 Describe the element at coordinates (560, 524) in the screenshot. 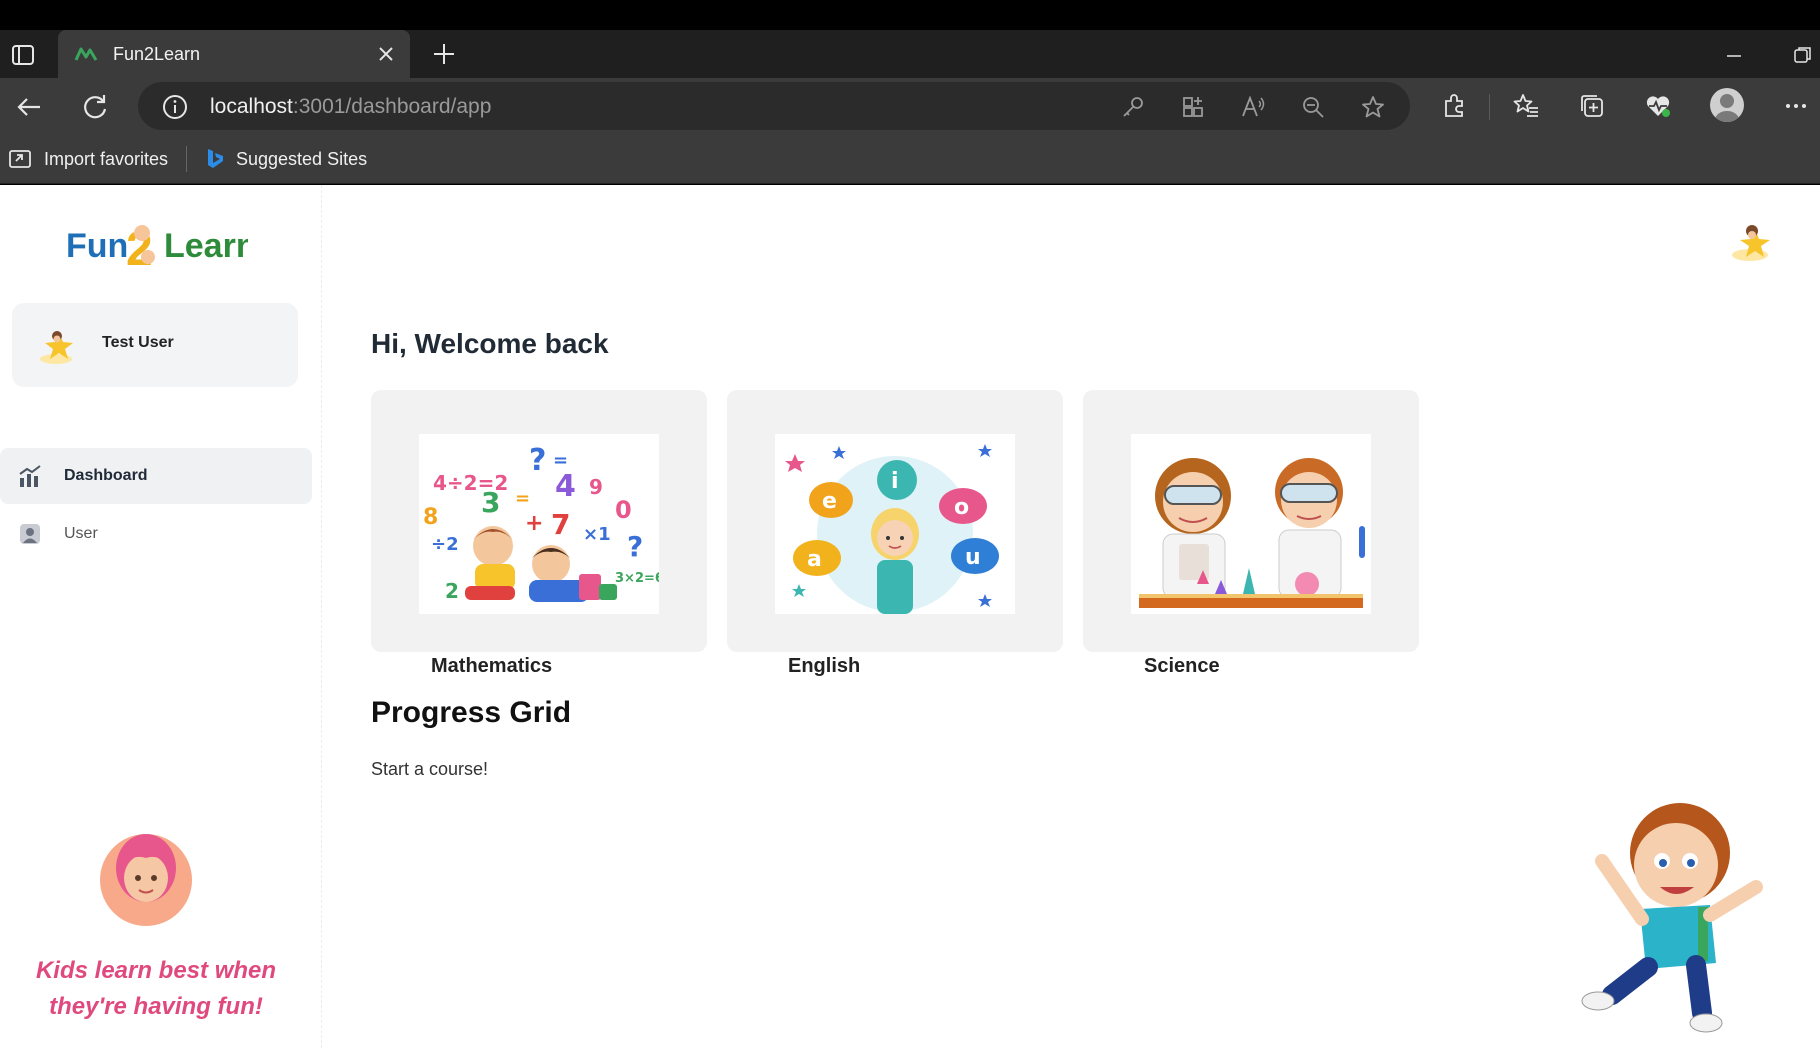

I see `svg-text: 7` at that location.